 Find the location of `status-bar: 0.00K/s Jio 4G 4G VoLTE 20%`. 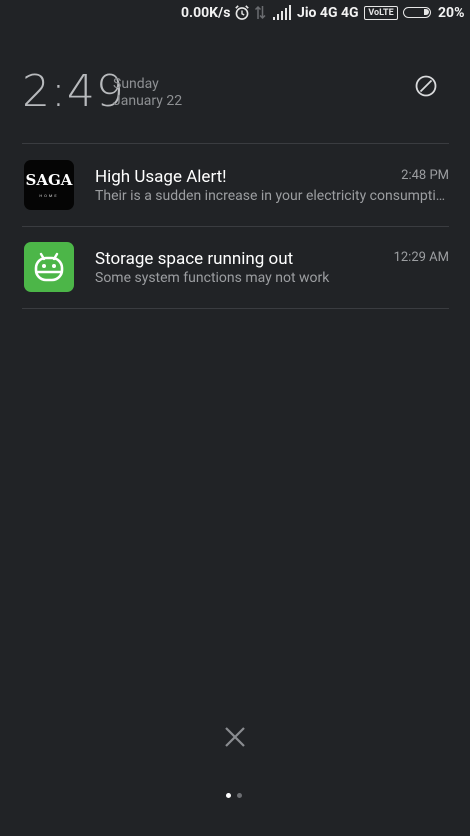

status-bar: 0.00K/s Jio 4G 4G VoLTE 20% is located at coordinates (235, 14).